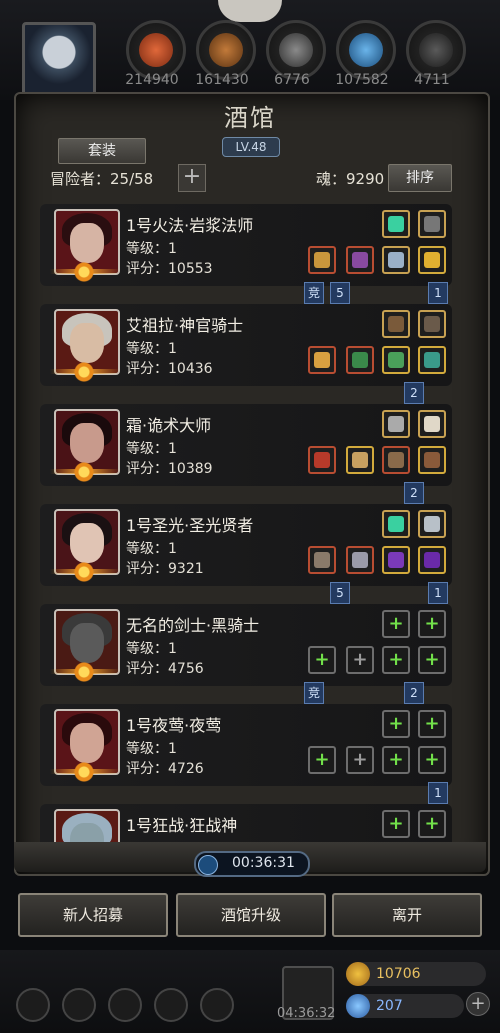  What do you see at coordinates (405, 1006) in the screenshot?
I see `gem-display: 207` at bounding box center [405, 1006].